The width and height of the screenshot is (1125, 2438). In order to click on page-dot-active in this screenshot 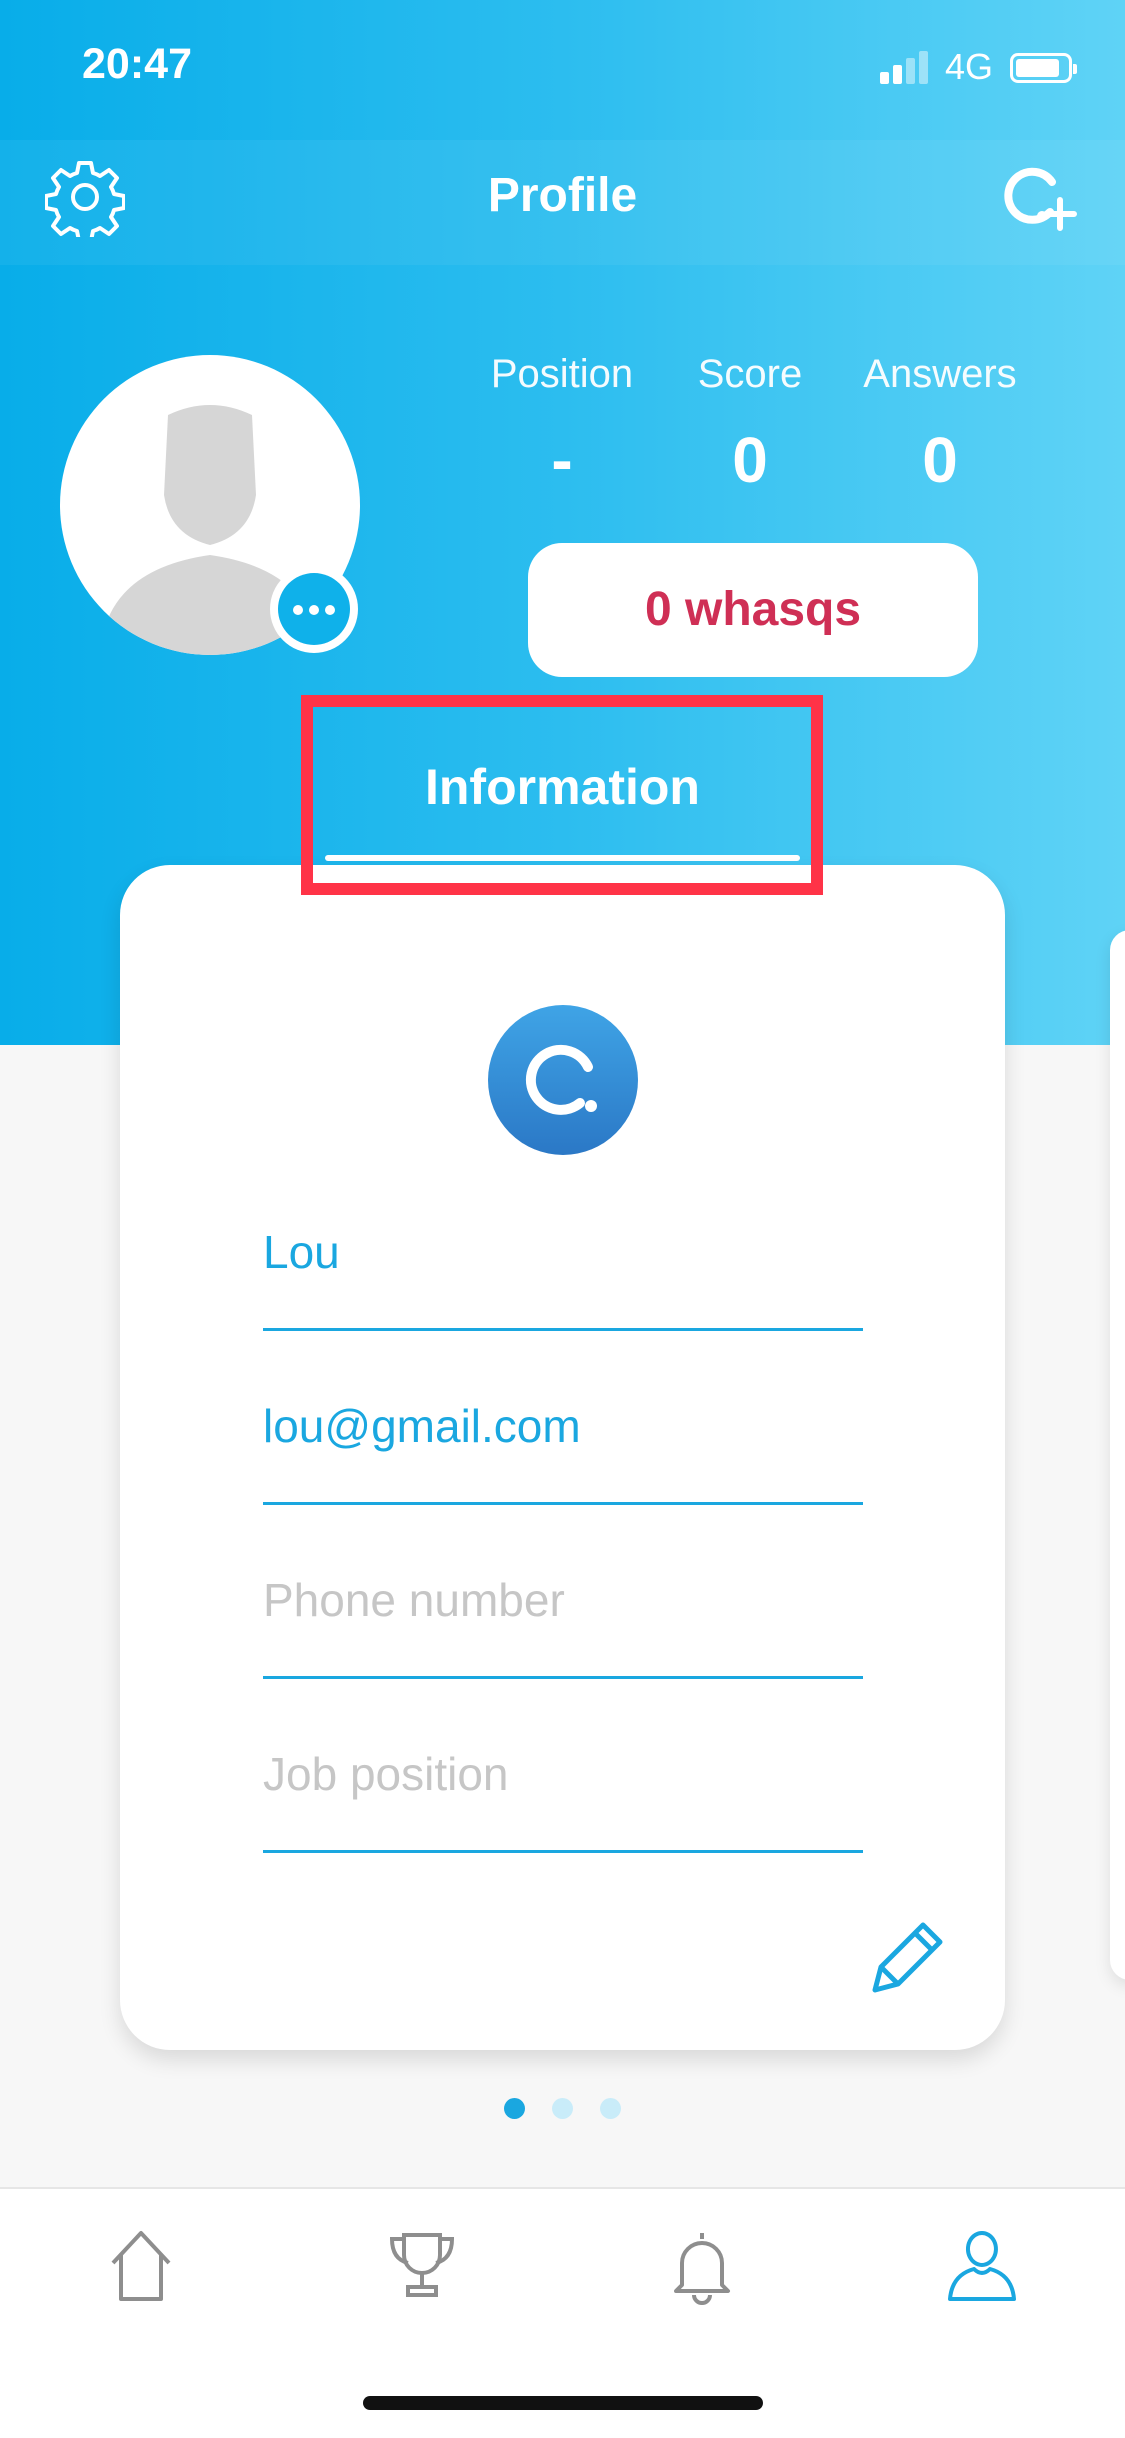, I will do `click(514, 2108)`.